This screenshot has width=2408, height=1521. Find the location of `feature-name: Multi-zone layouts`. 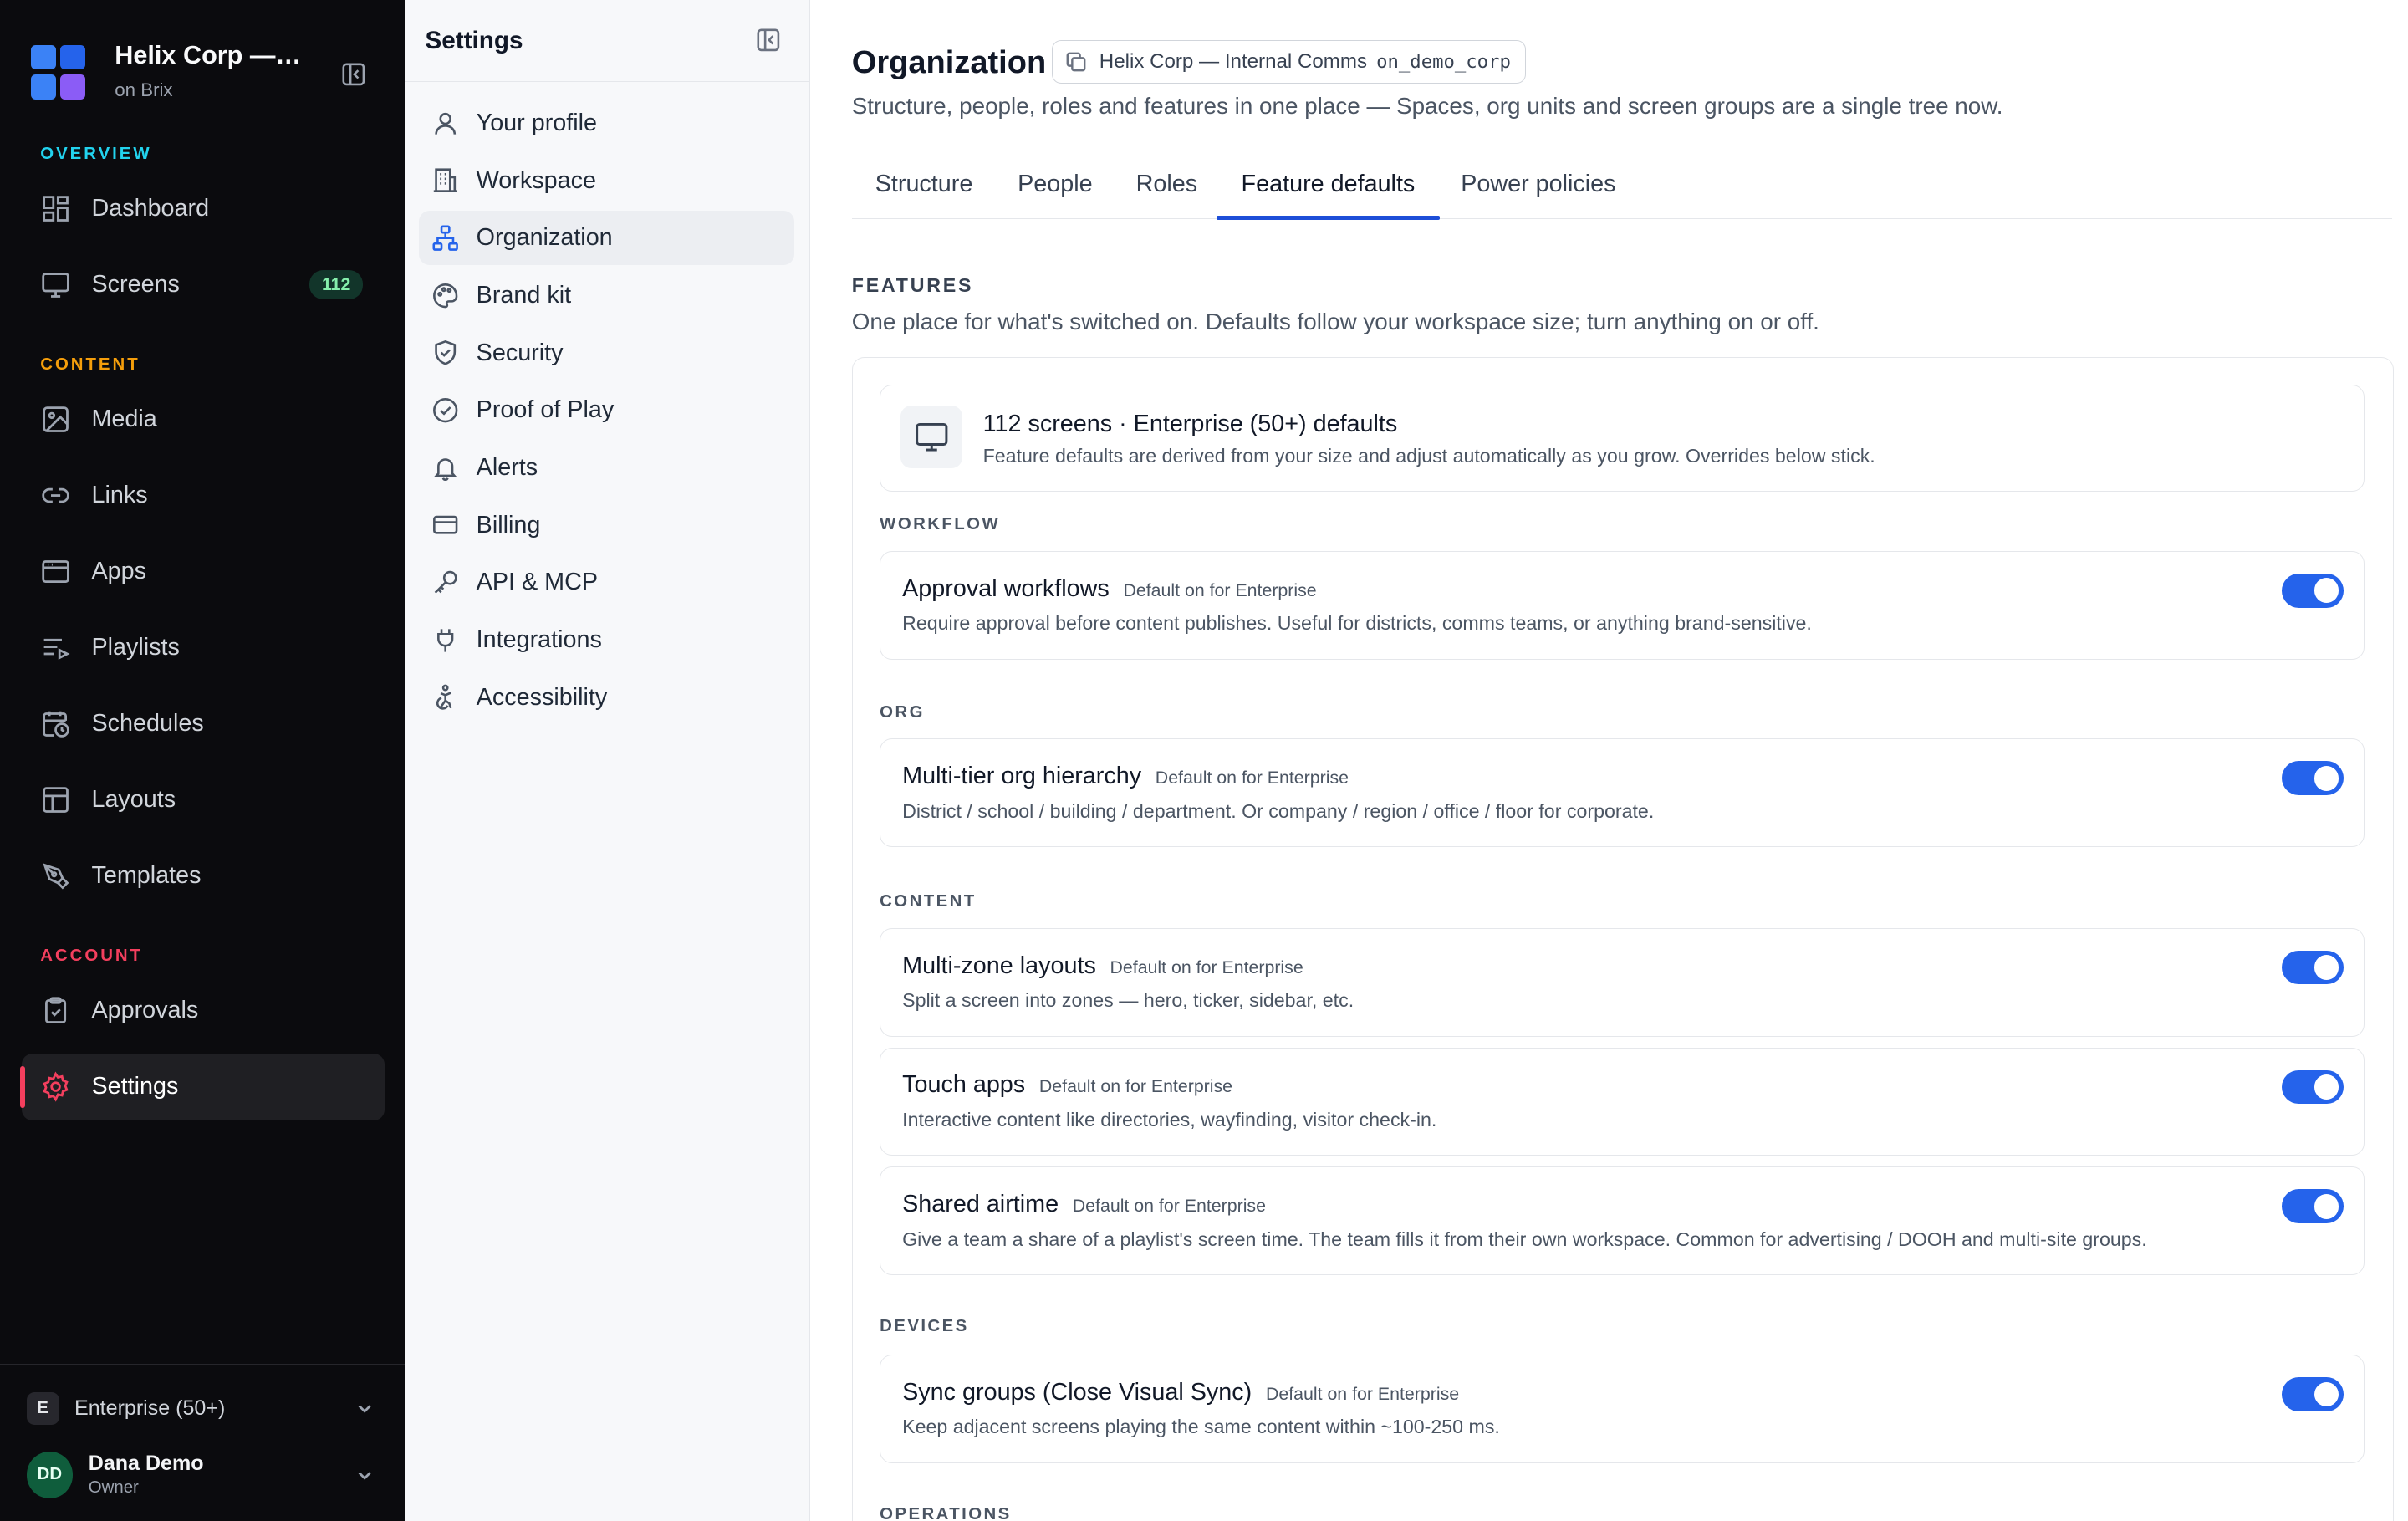

feature-name: Multi-zone layouts is located at coordinates (999, 965).